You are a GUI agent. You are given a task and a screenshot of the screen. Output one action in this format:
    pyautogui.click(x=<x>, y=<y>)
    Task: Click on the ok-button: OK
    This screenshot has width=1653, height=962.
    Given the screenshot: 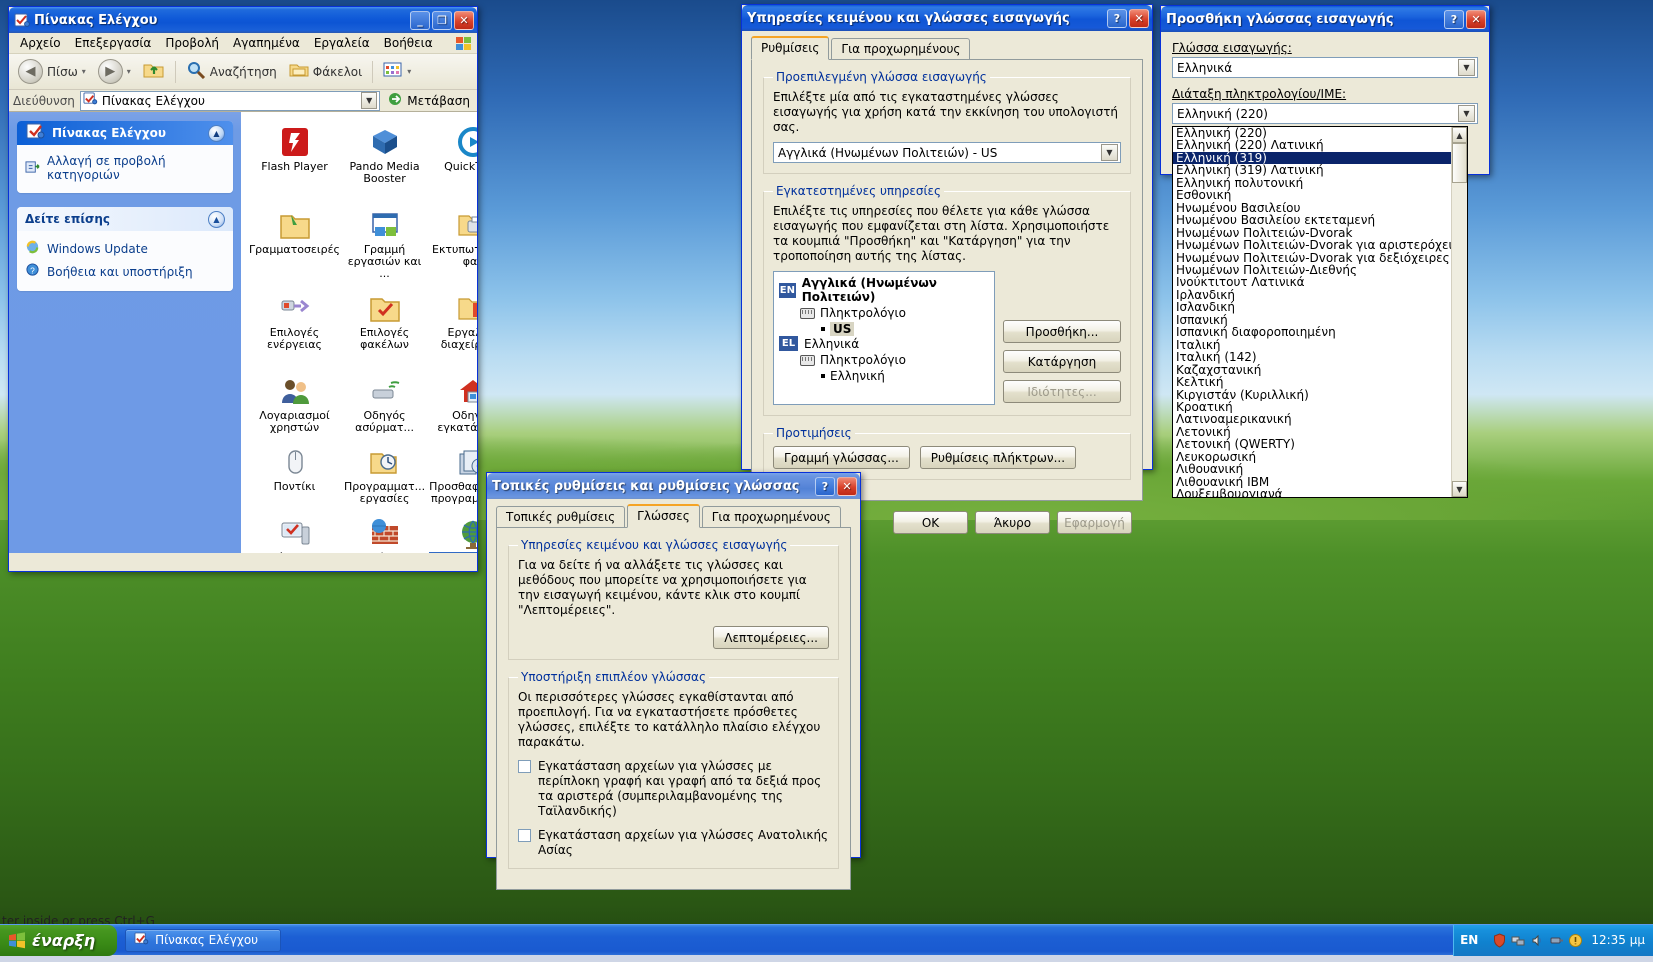 What is the action you would take?
    pyautogui.click(x=930, y=522)
    